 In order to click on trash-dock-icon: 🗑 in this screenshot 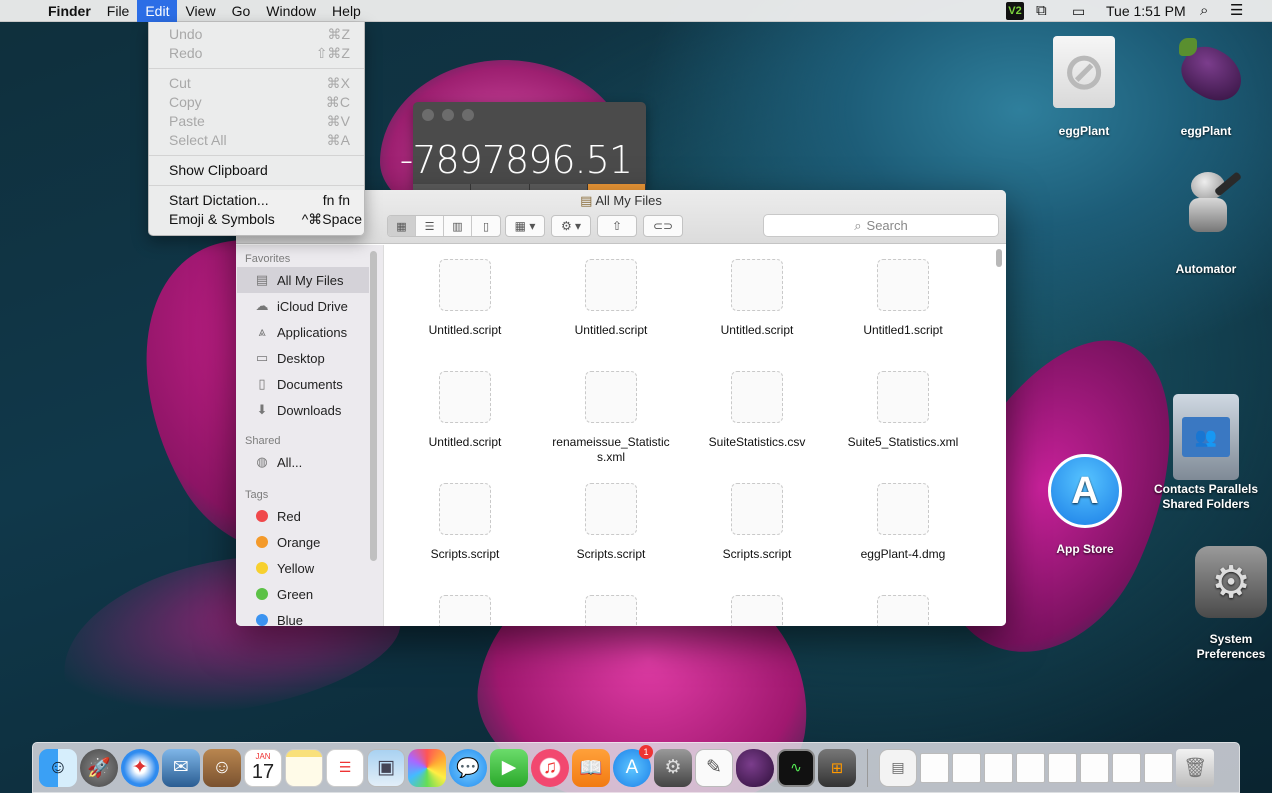, I will do `click(1195, 767)`.